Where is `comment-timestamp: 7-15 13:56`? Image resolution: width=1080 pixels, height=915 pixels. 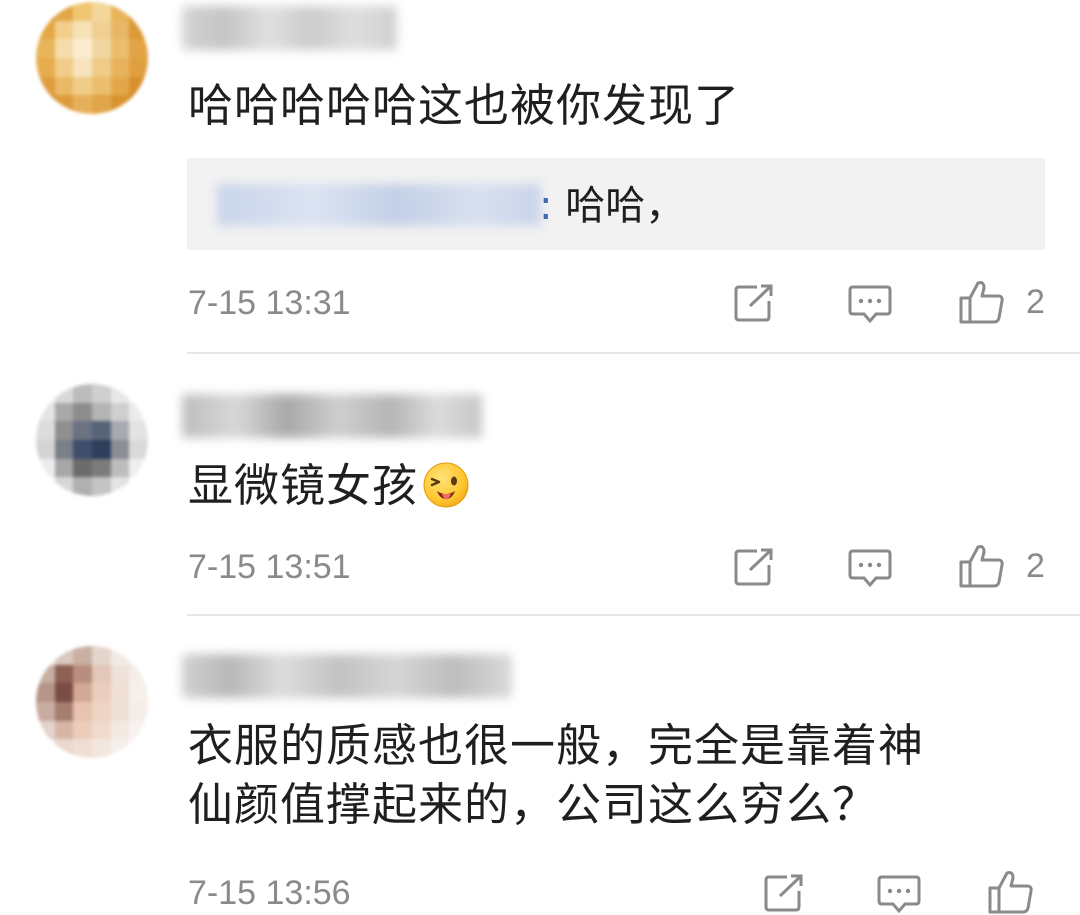 comment-timestamp: 7-15 13:56 is located at coordinates (269, 893).